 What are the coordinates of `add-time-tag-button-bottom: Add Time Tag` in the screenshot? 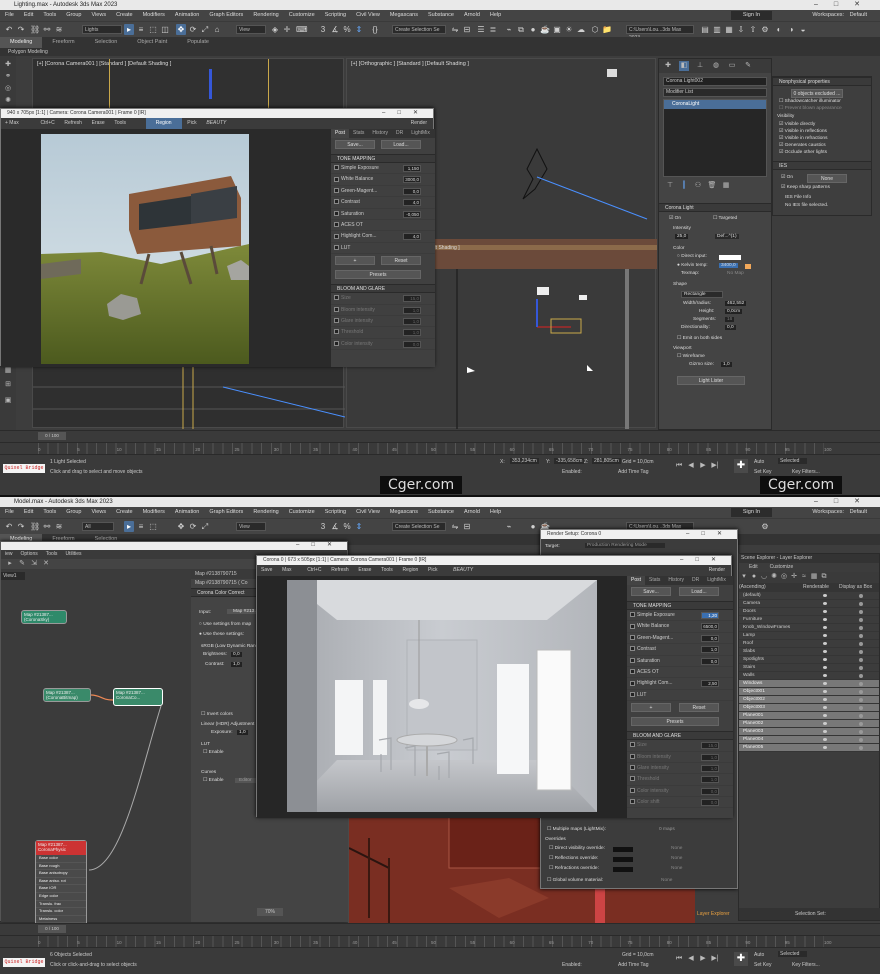 It's located at (633, 965).